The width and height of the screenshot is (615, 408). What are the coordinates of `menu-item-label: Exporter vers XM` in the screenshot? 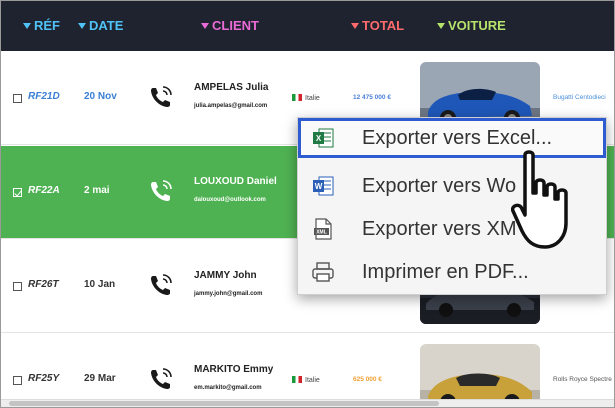 It's located at (439, 229).